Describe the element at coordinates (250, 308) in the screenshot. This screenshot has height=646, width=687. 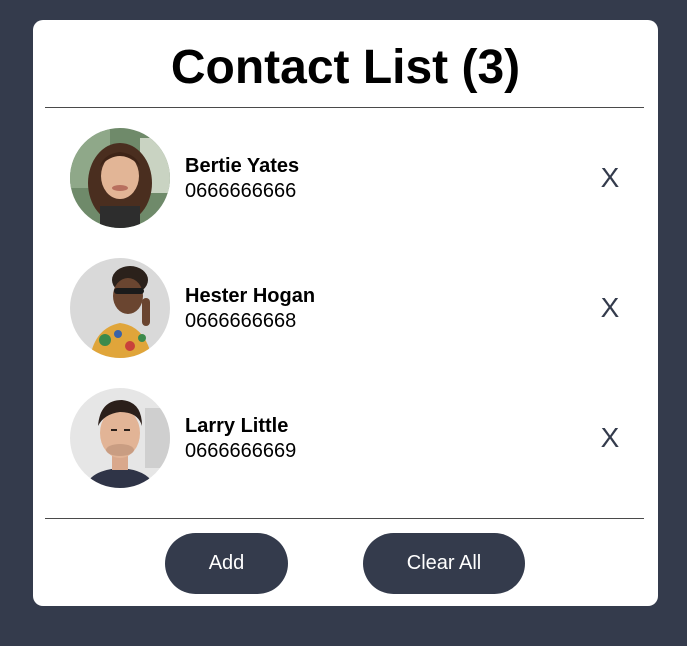
I see `contact-info: Hester Hogan 0666666668` at that location.